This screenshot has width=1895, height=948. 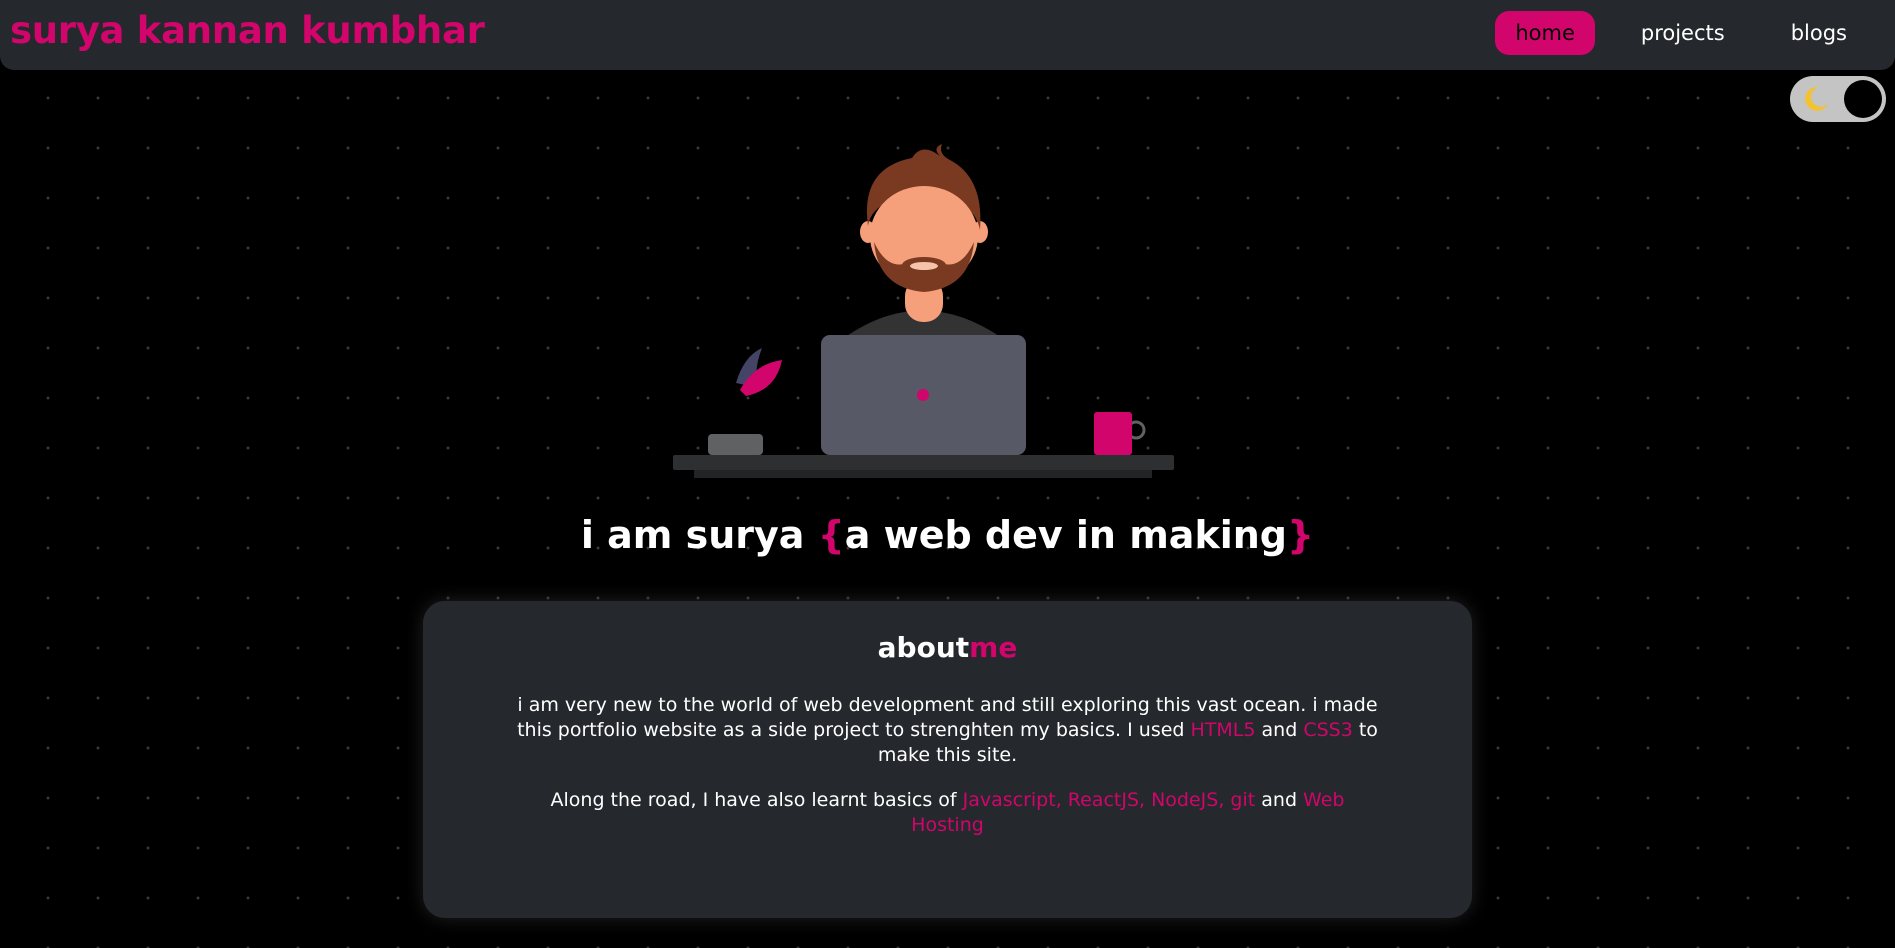 What do you see at coordinates (924, 266) in the screenshot?
I see `mouth` at bounding box center [924, 266].